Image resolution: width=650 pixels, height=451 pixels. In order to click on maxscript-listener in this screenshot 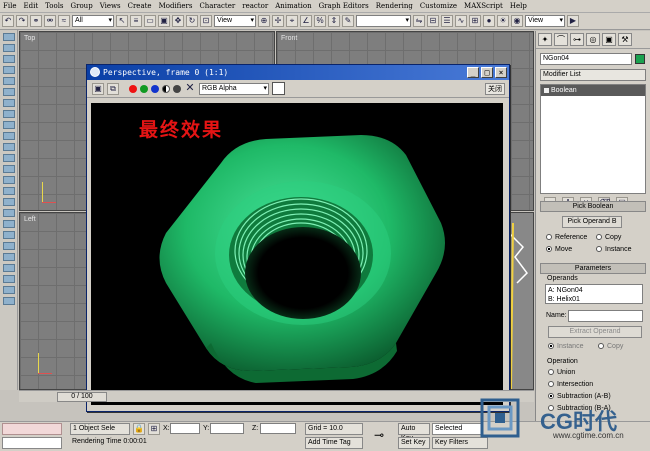, I will do `click(32, 429)`.